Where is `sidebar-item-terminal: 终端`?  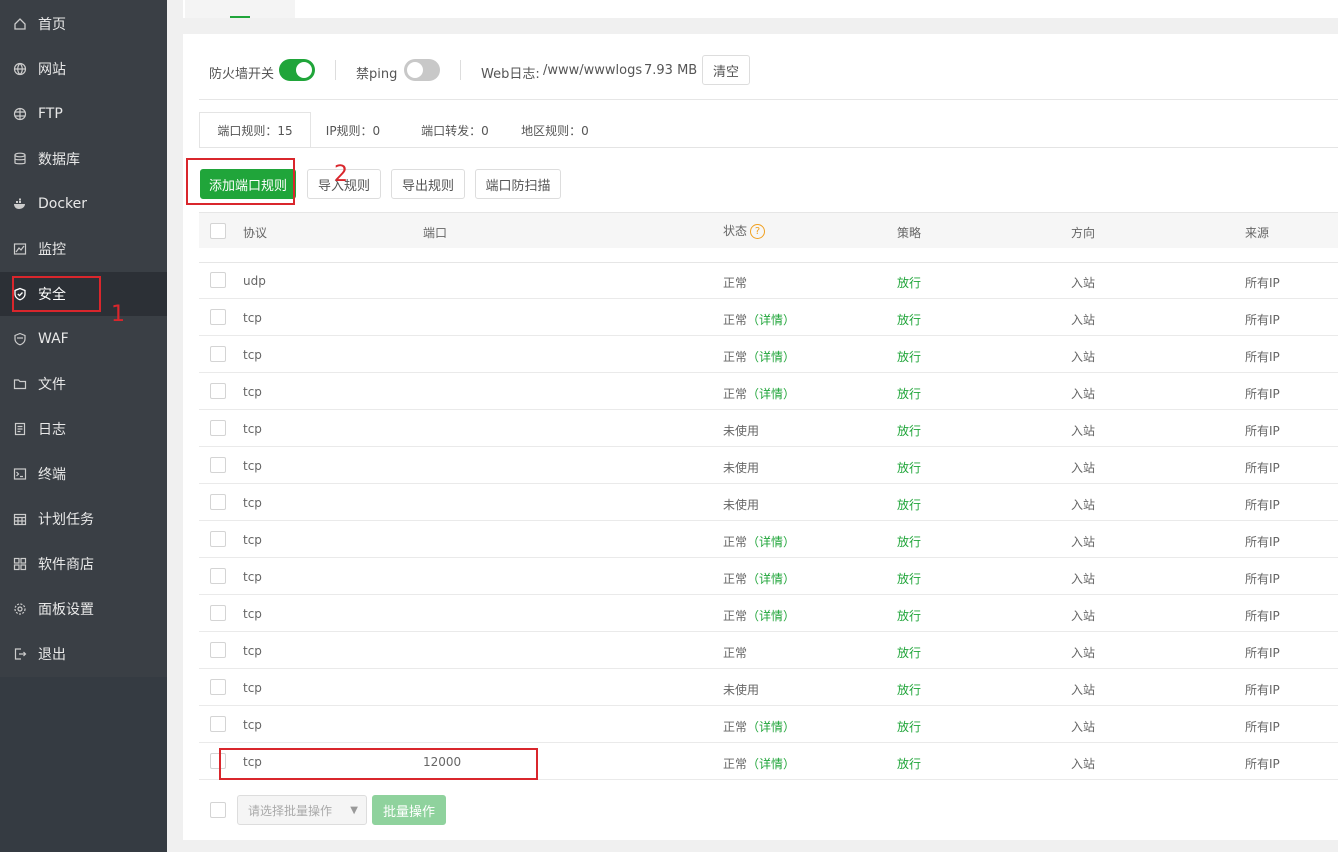
sidebar-item-terminal: 终端 is located at coordinates (83, 474).